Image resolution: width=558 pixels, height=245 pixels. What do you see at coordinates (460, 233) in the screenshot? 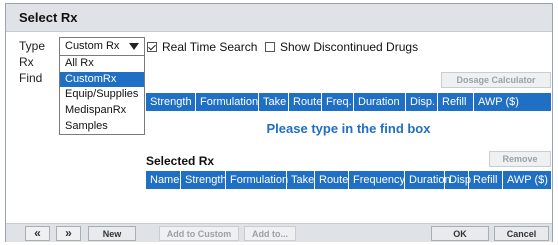
I see `ok-button: OK` at bounding box center [460, 233].